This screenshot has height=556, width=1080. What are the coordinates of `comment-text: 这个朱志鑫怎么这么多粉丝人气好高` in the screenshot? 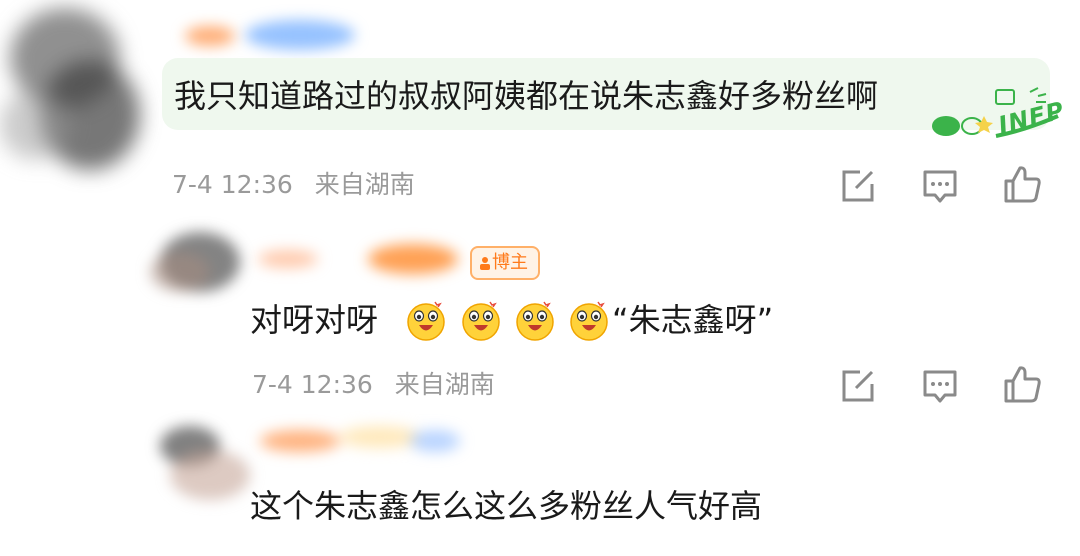 It's located at (506, 506).